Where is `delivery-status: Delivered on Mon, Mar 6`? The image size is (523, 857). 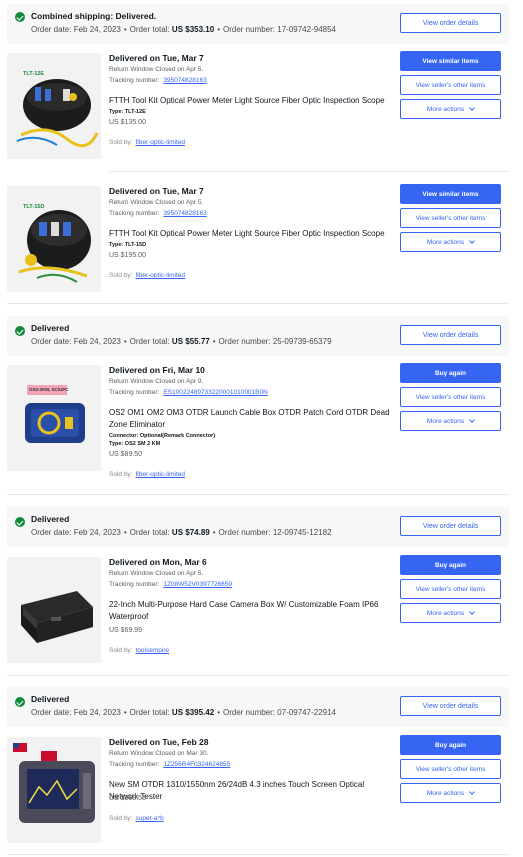 delivery-status: Delivered on Mon, Mar 6 is located at coordinates (158, 562).